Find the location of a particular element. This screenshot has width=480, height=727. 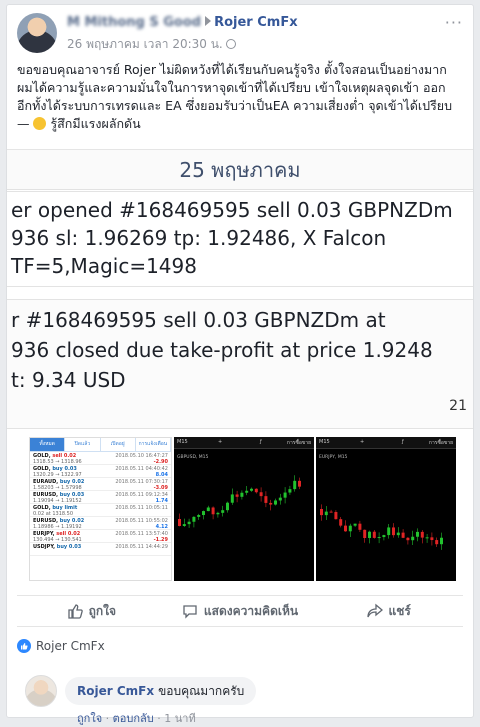

closed-line-3: t: 9.34 USD is located at coordinates (68, 380).